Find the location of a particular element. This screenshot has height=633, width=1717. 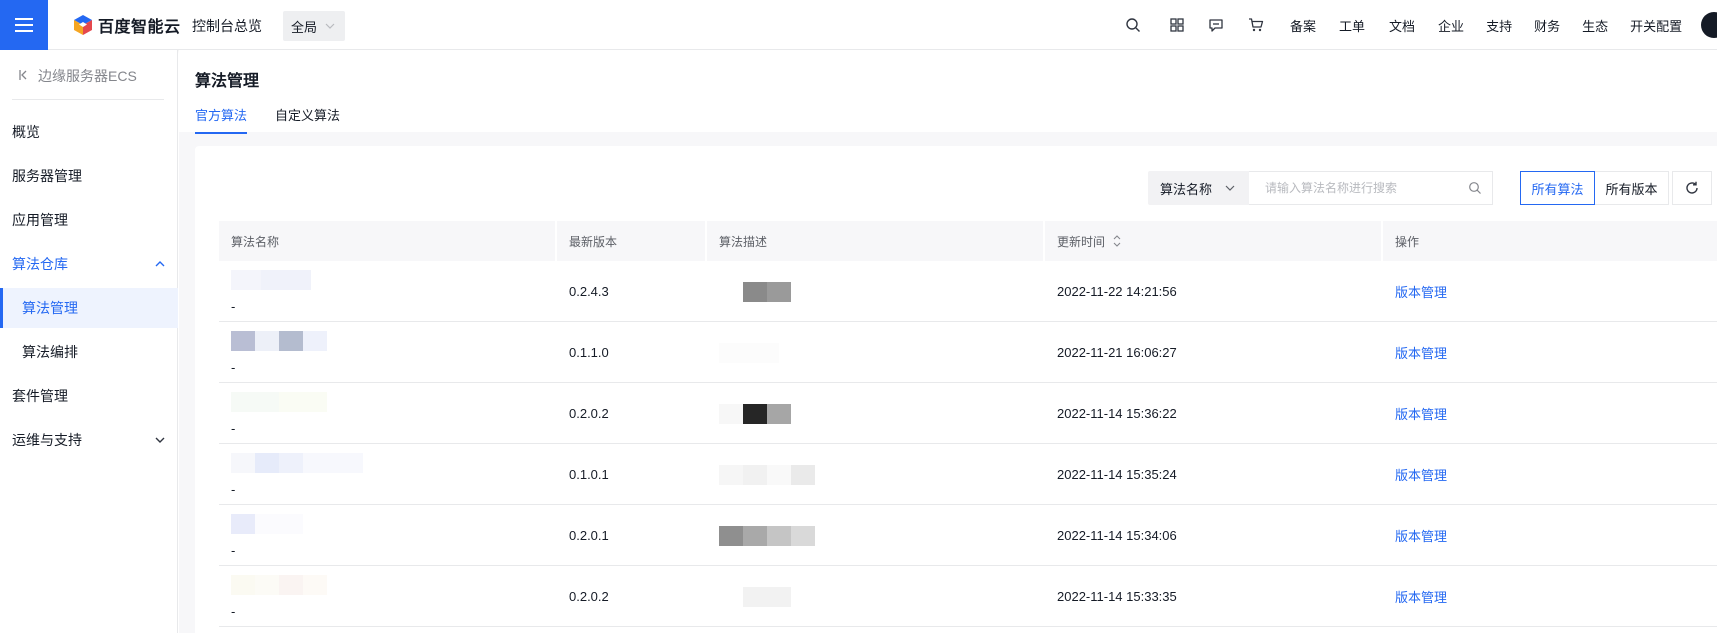

search-input-wrapper is located at coordinates (1371, 188).